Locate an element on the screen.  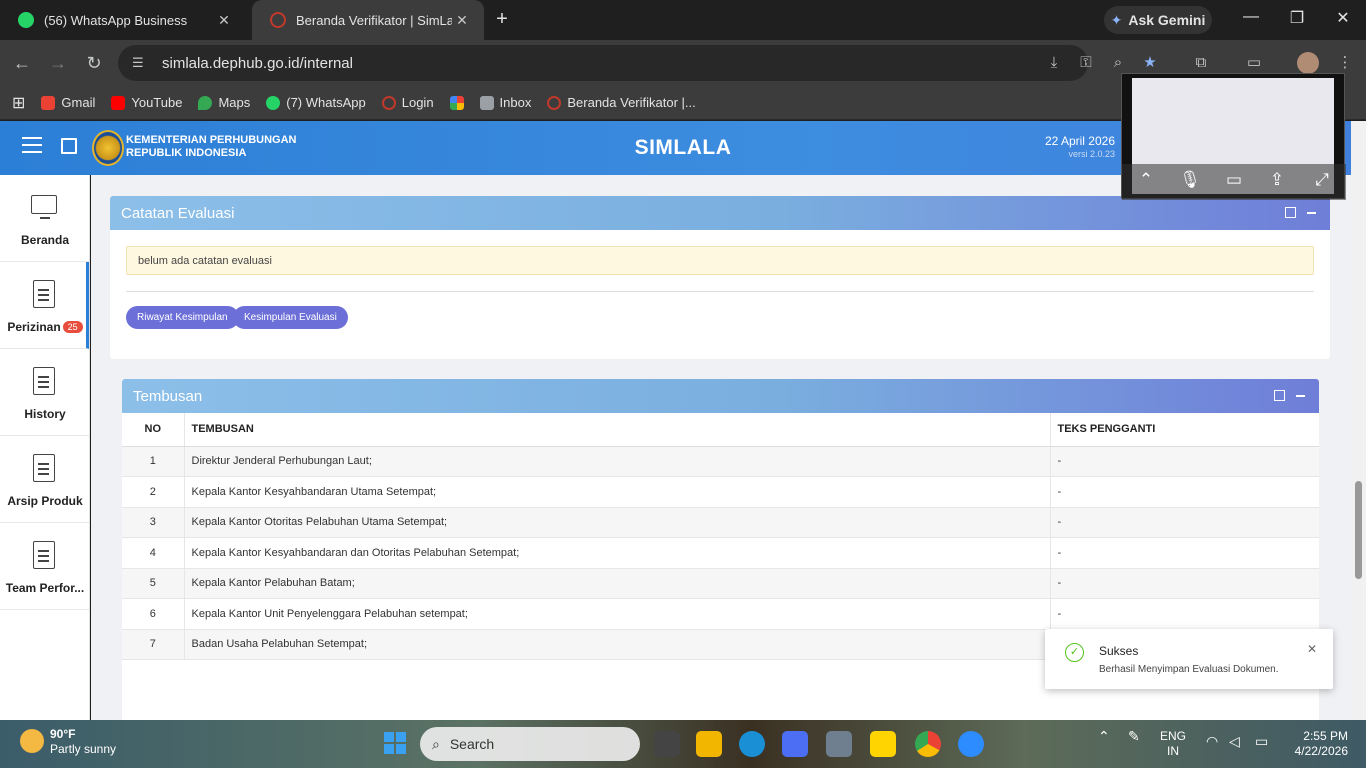
zoom-app-icon is located at coordinates (971, 744).